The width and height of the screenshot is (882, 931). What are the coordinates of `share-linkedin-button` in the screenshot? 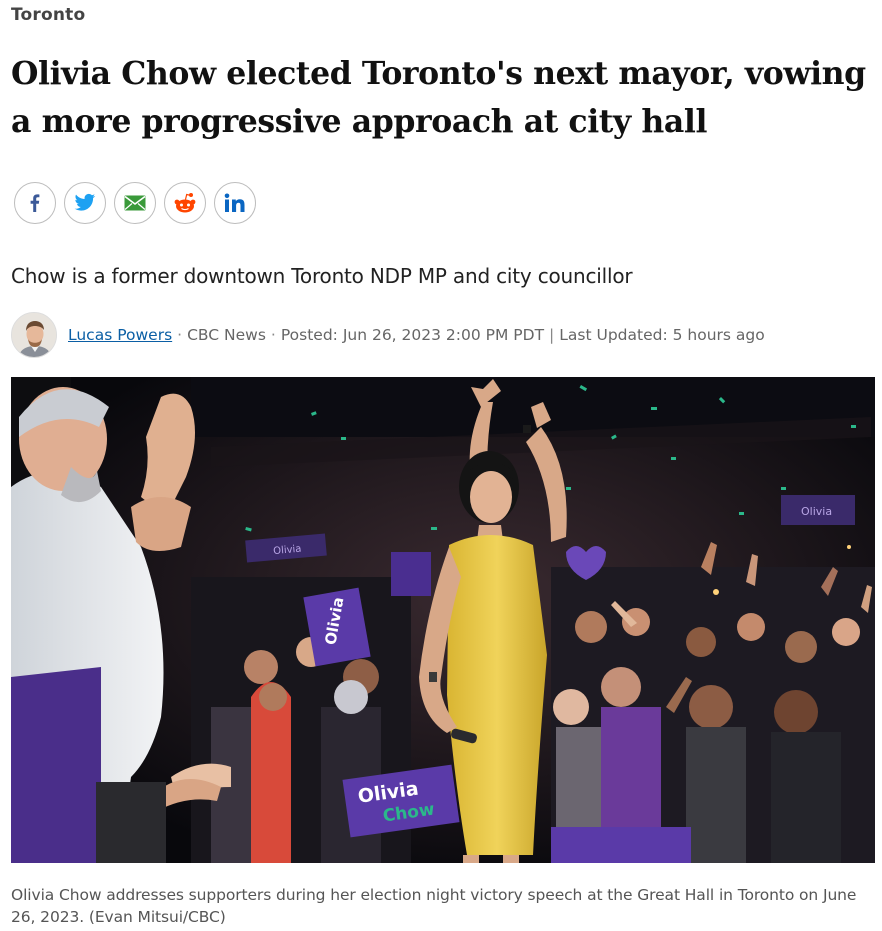 It's located at (235, 203).